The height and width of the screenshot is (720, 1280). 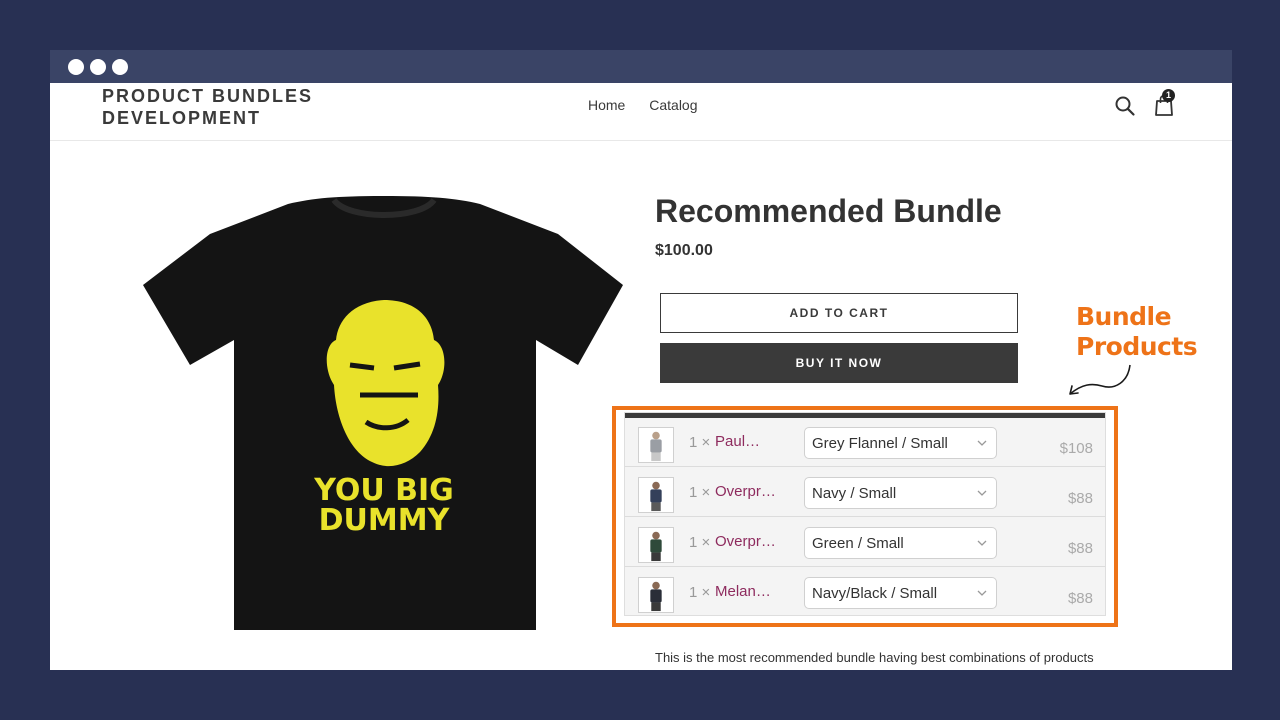 I want to click on variant-select-value: Navy / Small, so click(x=854, y=493).